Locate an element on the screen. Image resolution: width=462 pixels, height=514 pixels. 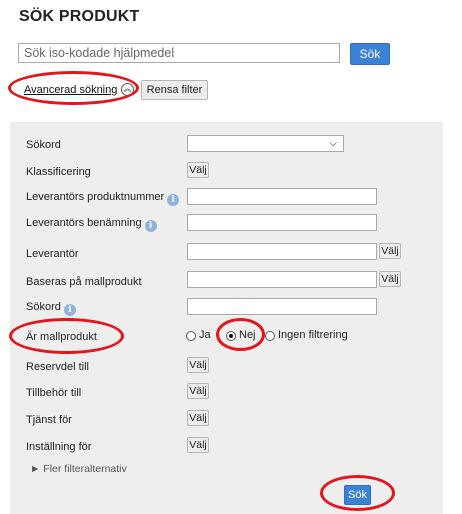
klassificering-label: Klassificering is located at coordinates (58, 172).